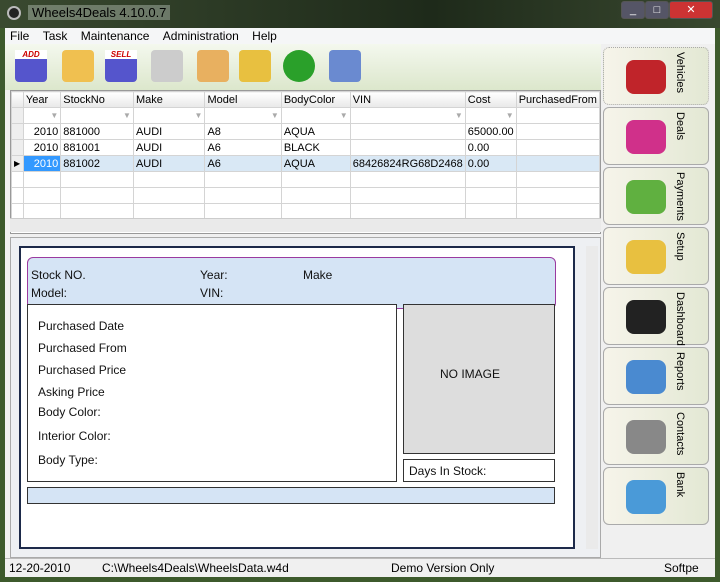 This screenshot has height=582, width=720. What do you see at coordinates (315, 147) in the screenshot?
I see `table-cell: BLACK` at bounding box center [315, 147].